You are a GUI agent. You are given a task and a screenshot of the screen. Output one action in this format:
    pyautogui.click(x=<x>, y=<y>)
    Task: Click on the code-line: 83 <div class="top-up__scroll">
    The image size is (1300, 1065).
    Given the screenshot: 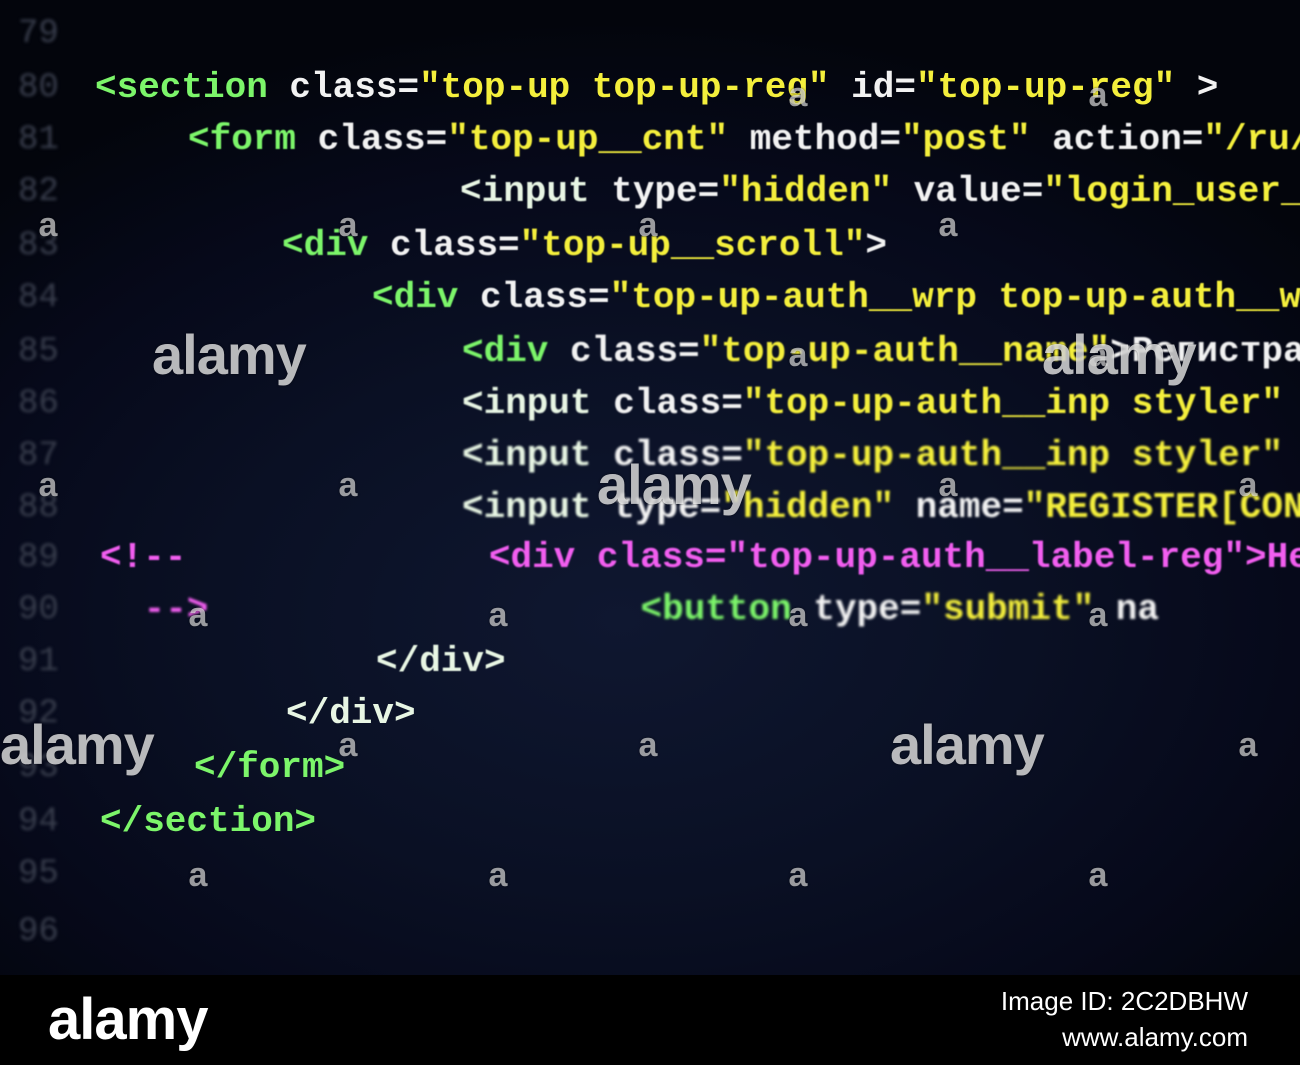 What is the action you would take?
    pyautogui.click(x=650, y=246)
    